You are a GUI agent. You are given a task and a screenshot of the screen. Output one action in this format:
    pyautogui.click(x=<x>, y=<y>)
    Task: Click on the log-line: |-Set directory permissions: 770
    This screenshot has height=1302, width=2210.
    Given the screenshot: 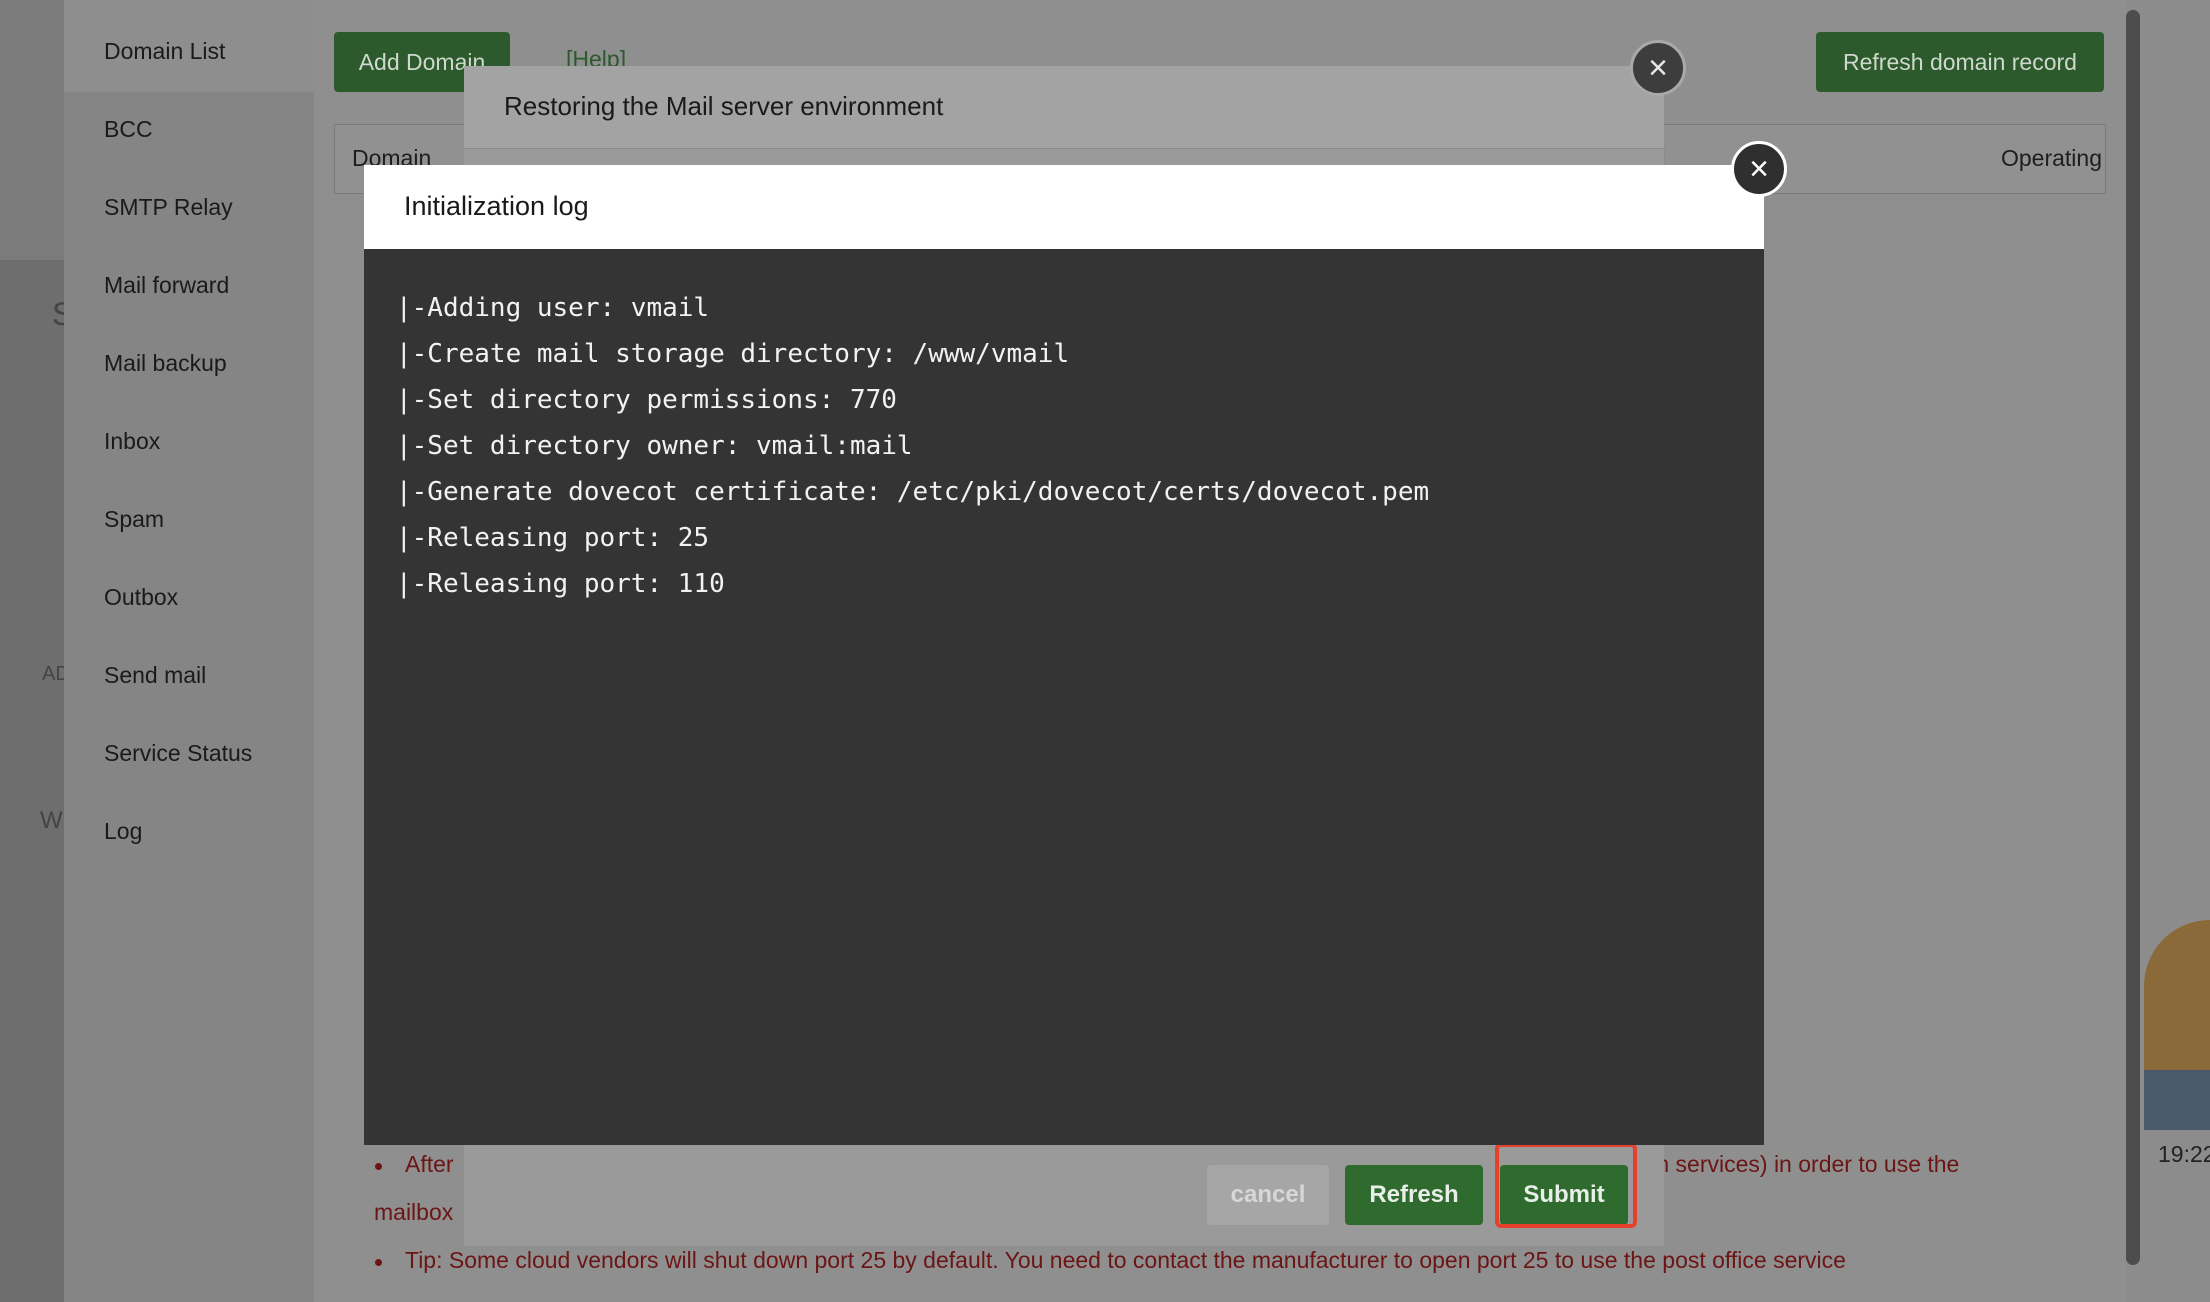 What is the action you would take?
    pyautogui.click(x=646, y=400)
    